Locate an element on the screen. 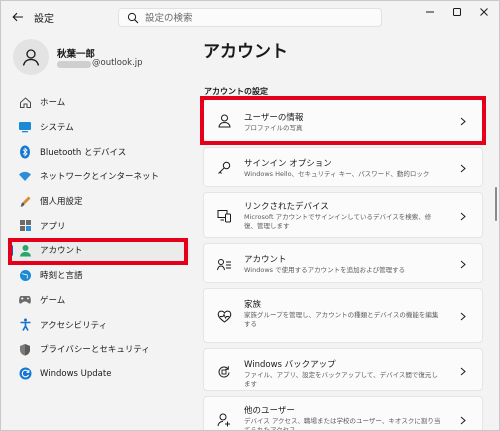 This screenshot has width=500, height=431. highlight-frame-your-info is located at coordinates (343, 120).